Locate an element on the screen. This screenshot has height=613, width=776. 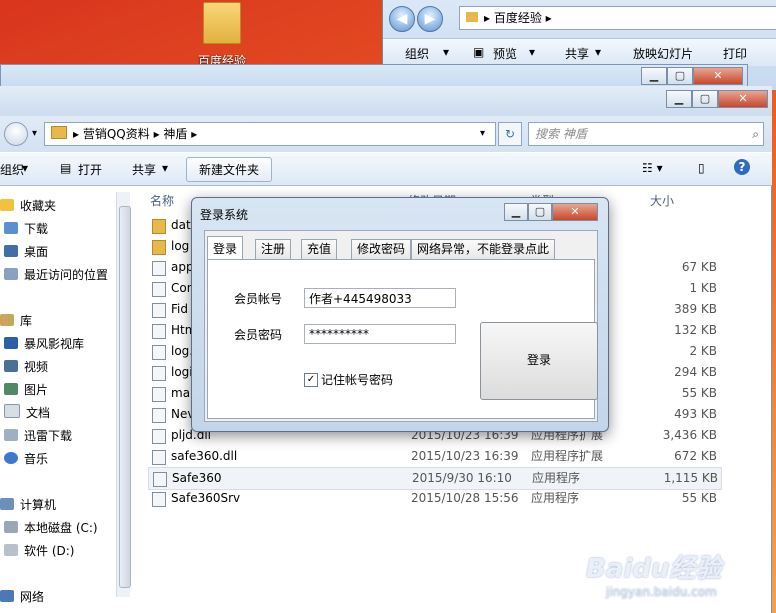
hard-drive-icon is located at coordinates (11, 550).